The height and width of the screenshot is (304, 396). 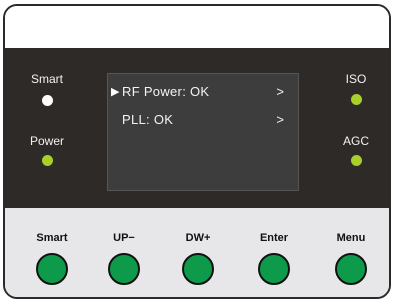 I want to click on down-button-label: DW+, so click(x=198, y=238).